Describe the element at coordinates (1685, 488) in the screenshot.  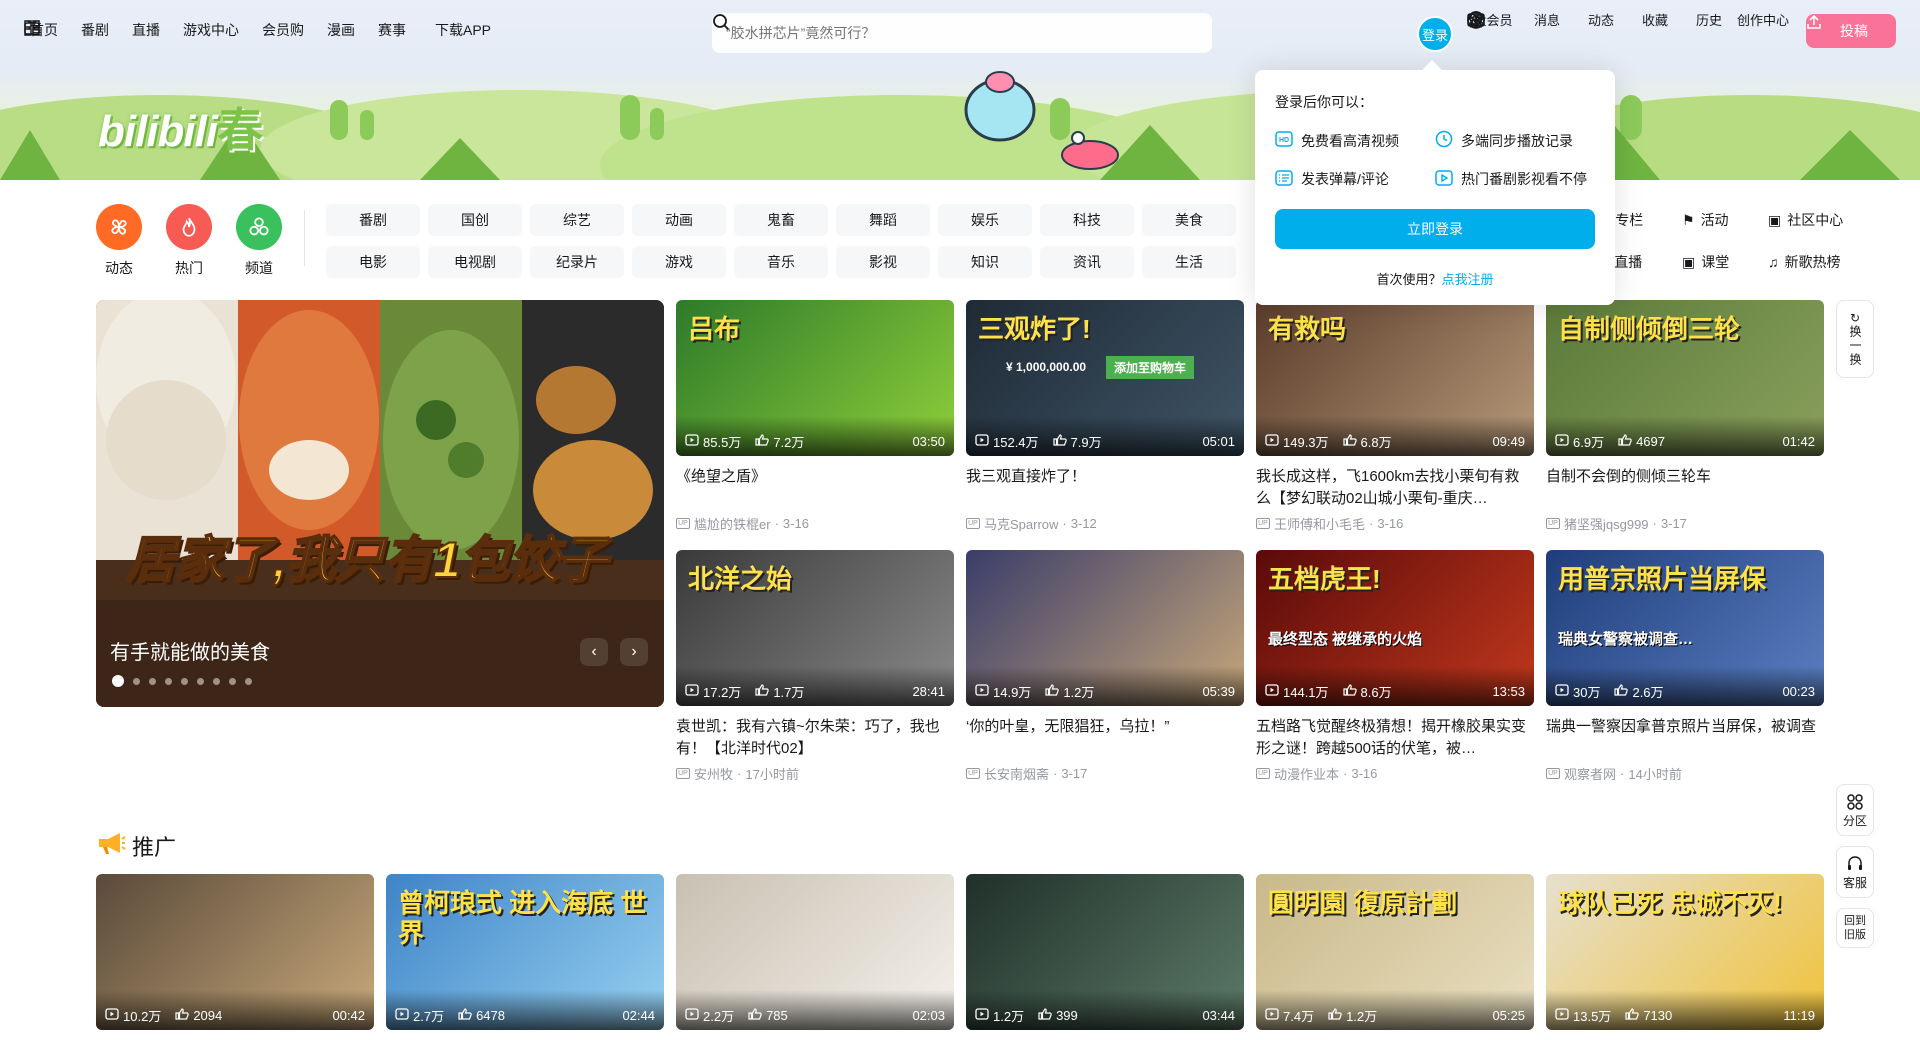
I see `video-title: 自制不会倒的侧倾三轮车` at that location.